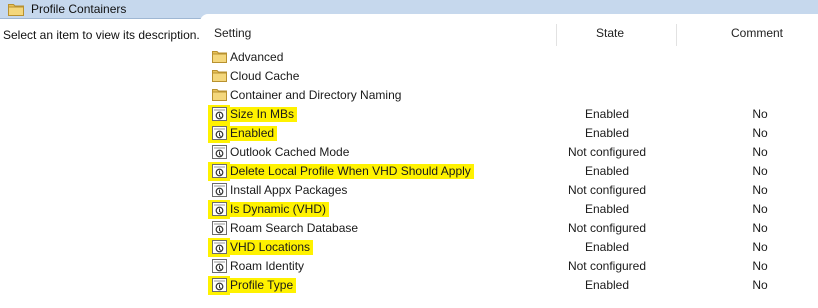 This screenshot has width=818, height=308. What do you see at coordinates (294, 228) in the screenshot?
I see `setting-label: Roam Search Database` at bounding box center [294, 228].